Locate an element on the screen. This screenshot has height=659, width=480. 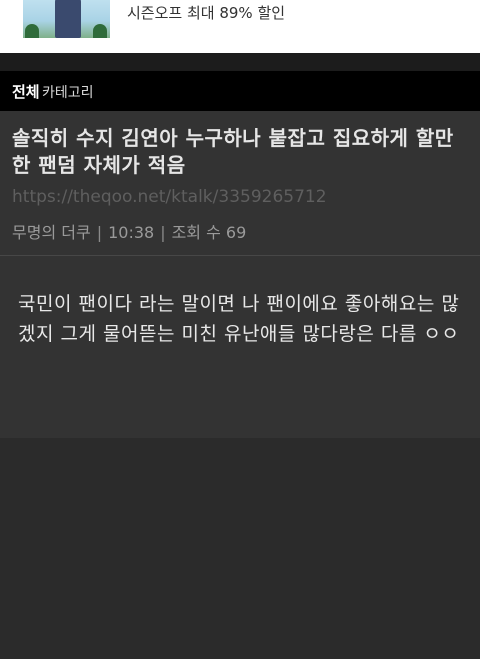
model-figure is located at coordinates (68, 19).